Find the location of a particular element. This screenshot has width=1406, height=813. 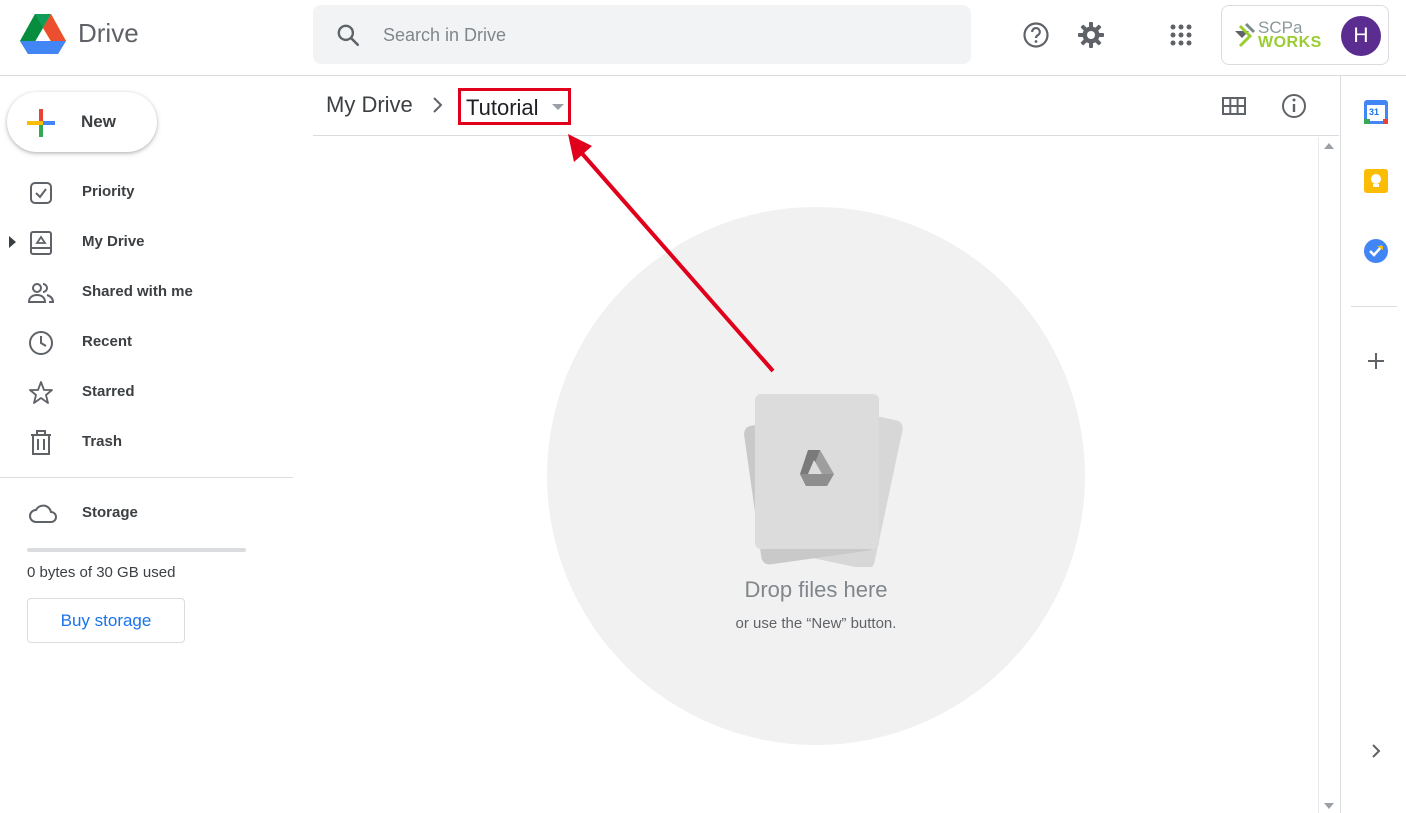

sidebar-item-my-drive: My Drive is located at coordinates (140, 242).